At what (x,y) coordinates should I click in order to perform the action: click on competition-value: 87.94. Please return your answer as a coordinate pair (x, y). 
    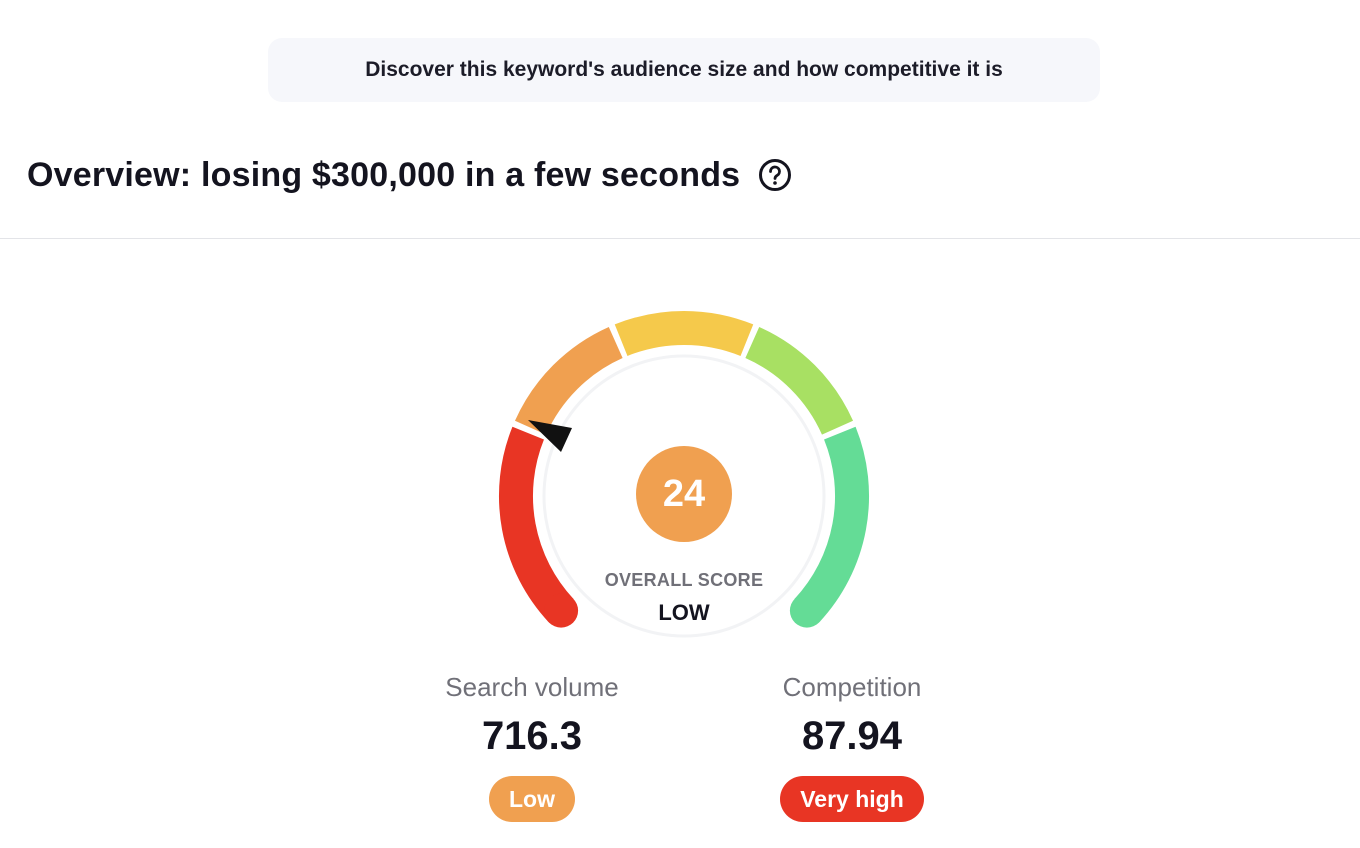
    Looking at the image, I should click on (852, 736).